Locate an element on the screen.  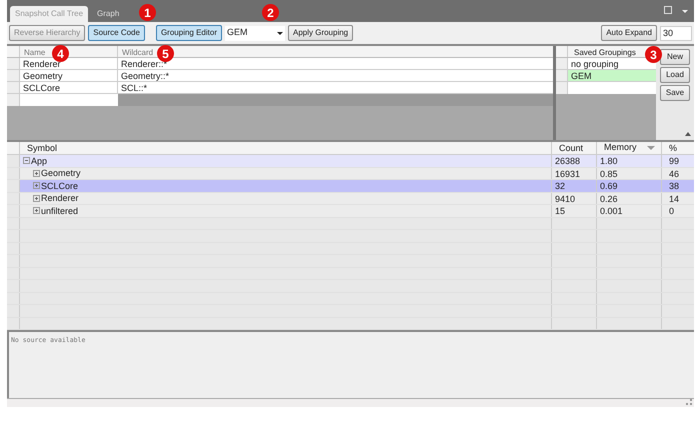
column-header: Memory is located at coordinates (620, 147).